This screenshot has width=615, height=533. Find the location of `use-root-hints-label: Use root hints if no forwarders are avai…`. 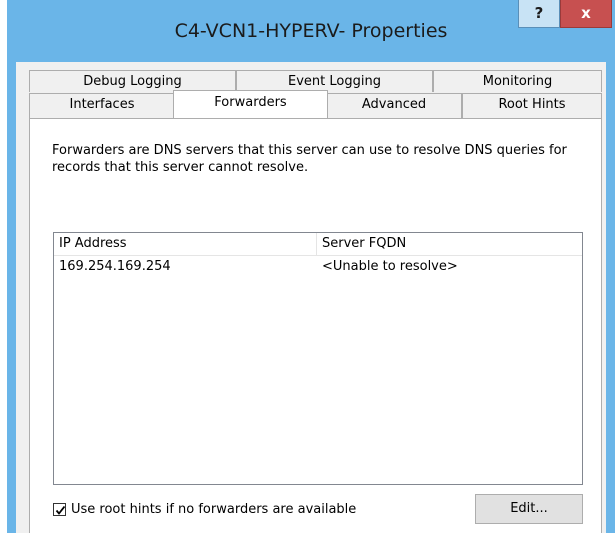

use-root-hints-label: Use root hints if no forwarders are avai… is located at coordinates (213, 509).